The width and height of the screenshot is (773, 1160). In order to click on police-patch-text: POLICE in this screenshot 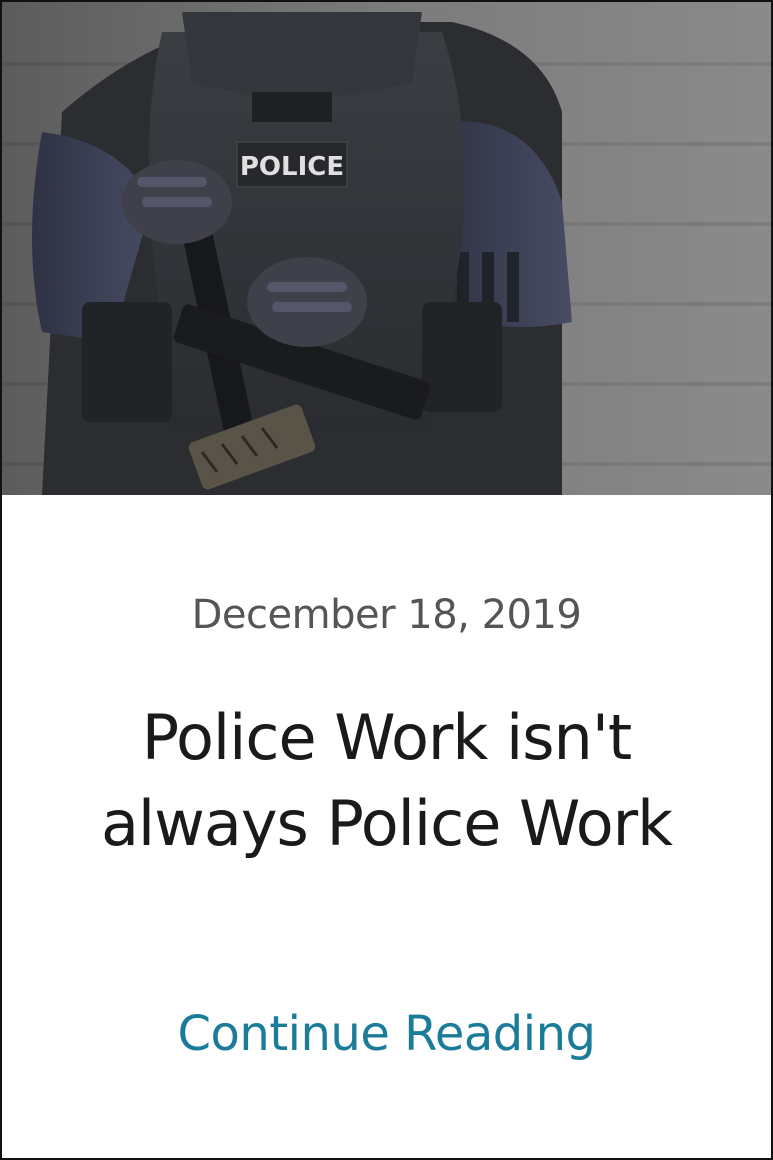, I will do `click(292, 167)`.